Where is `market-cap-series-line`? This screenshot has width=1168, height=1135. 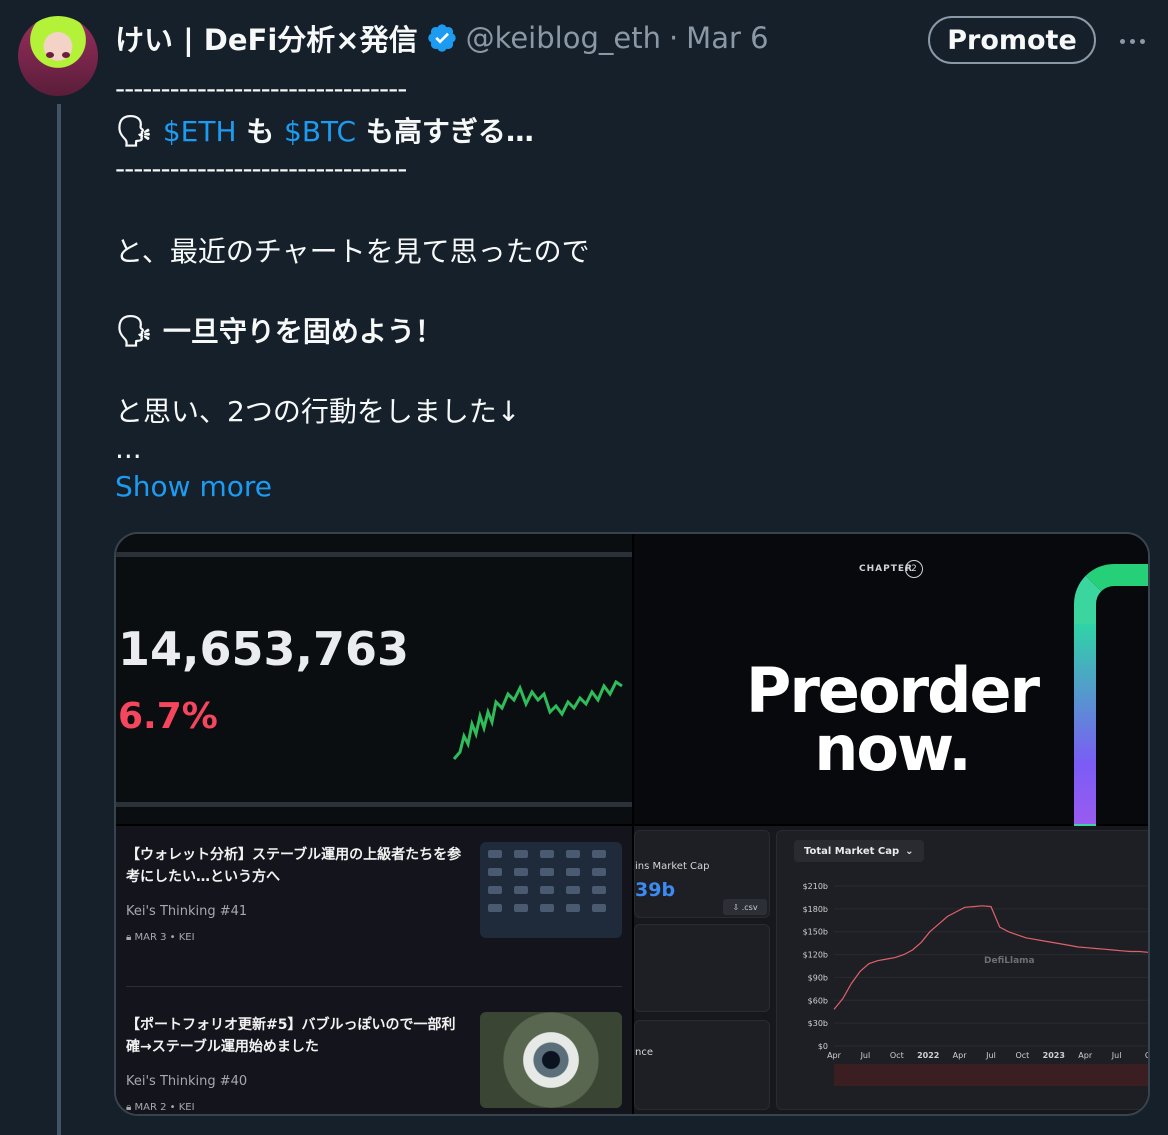
market-cap-series-line is located at coordinates (990, 957).